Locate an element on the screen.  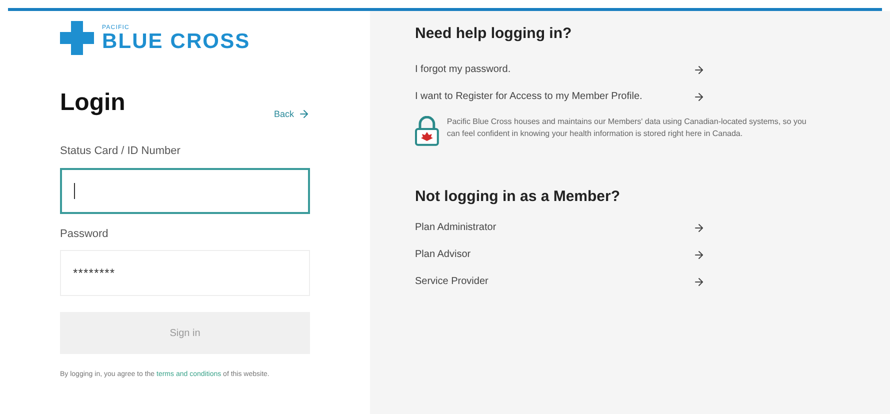
help-link: I forgot my password. is located at coordinates (535, 69).